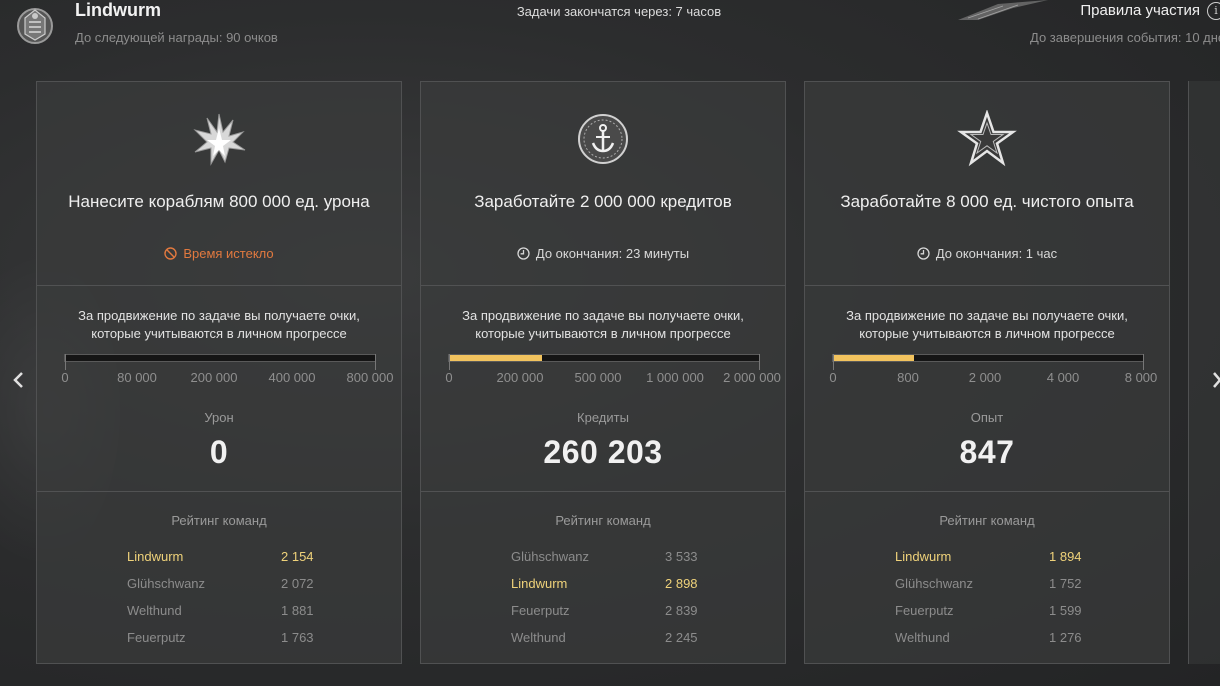 The width and height of the screenshot is (1220, 686). What do you see at coordinates (908, 377) in the screenshot?
I see `tick-label: 800` at bounding box center [908, 377].